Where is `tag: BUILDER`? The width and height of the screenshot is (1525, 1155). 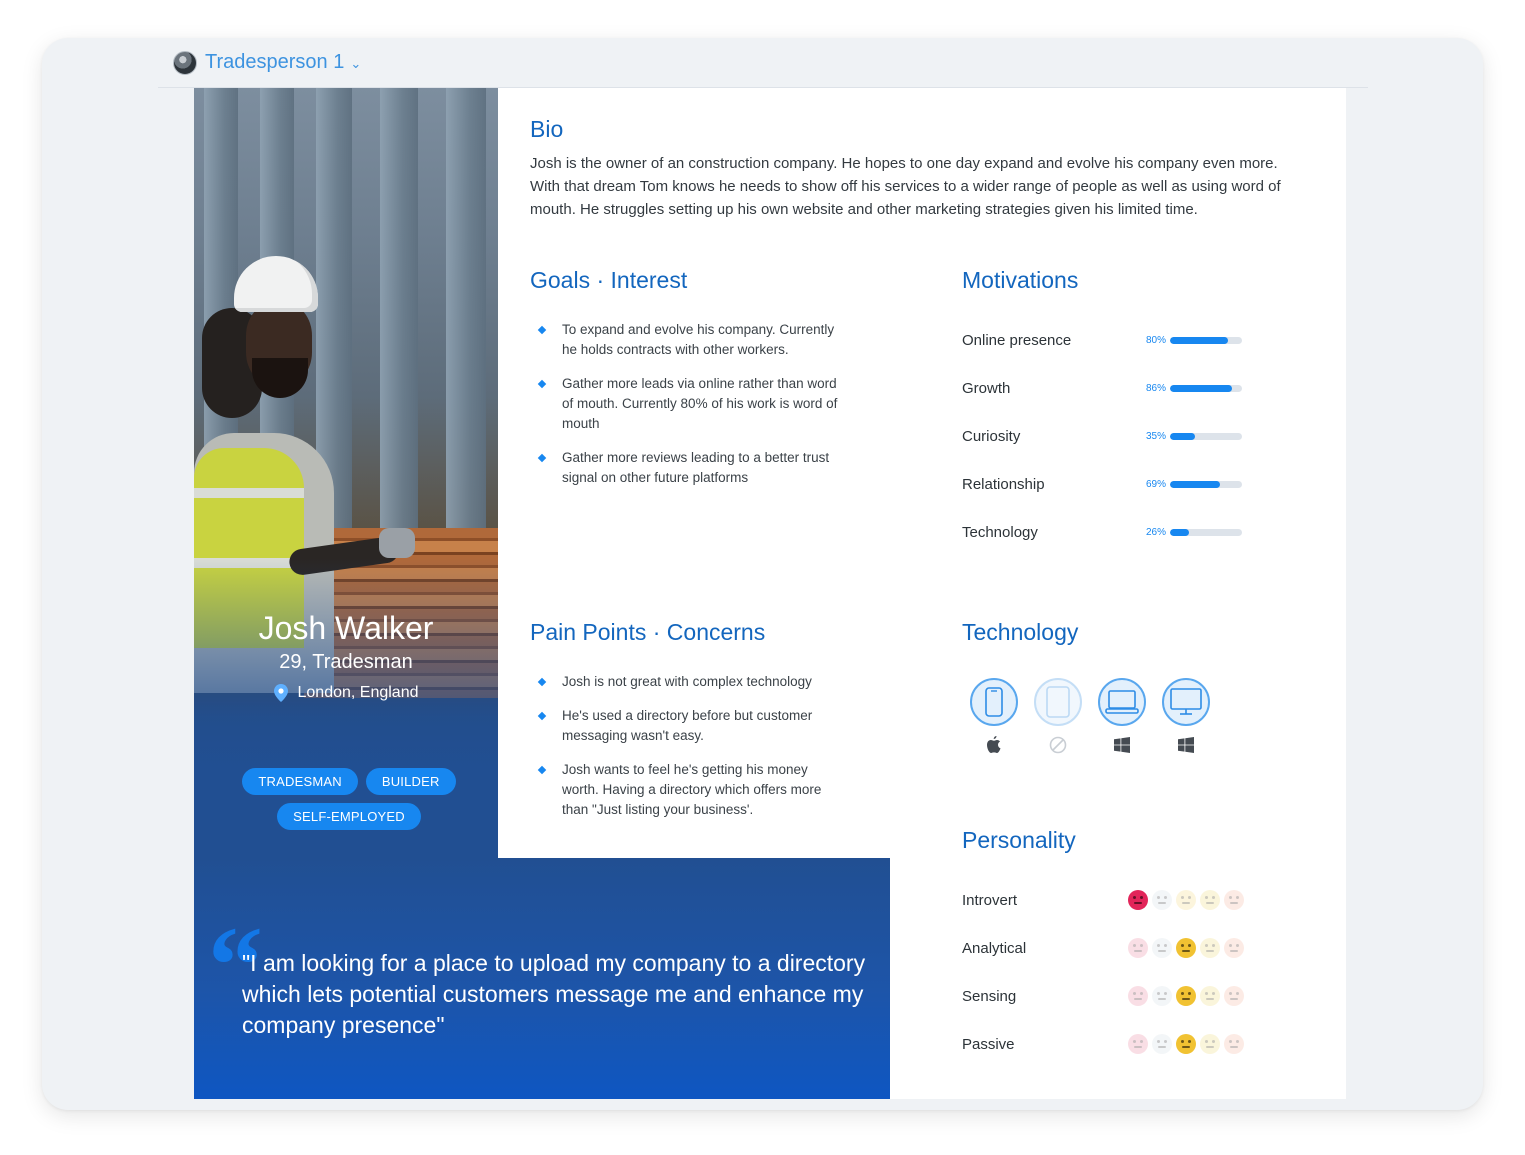 tag: BUILDER is located at coordinates (410, 781).